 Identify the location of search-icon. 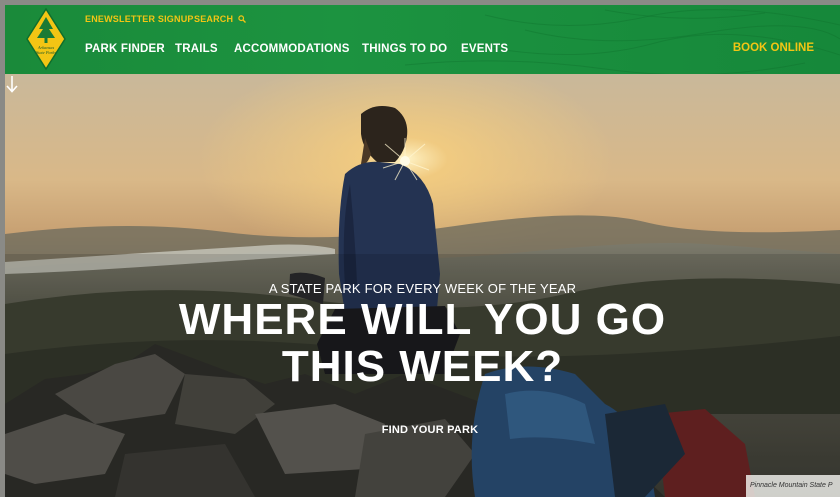
(242, 19).